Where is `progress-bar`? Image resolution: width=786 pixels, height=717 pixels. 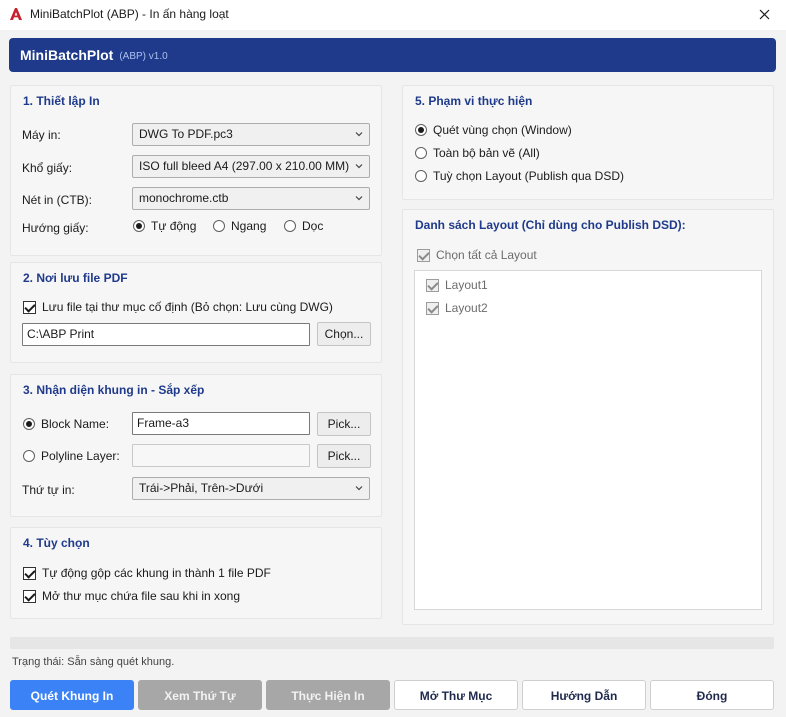 progress-bar is located at coordinates (392, 643).